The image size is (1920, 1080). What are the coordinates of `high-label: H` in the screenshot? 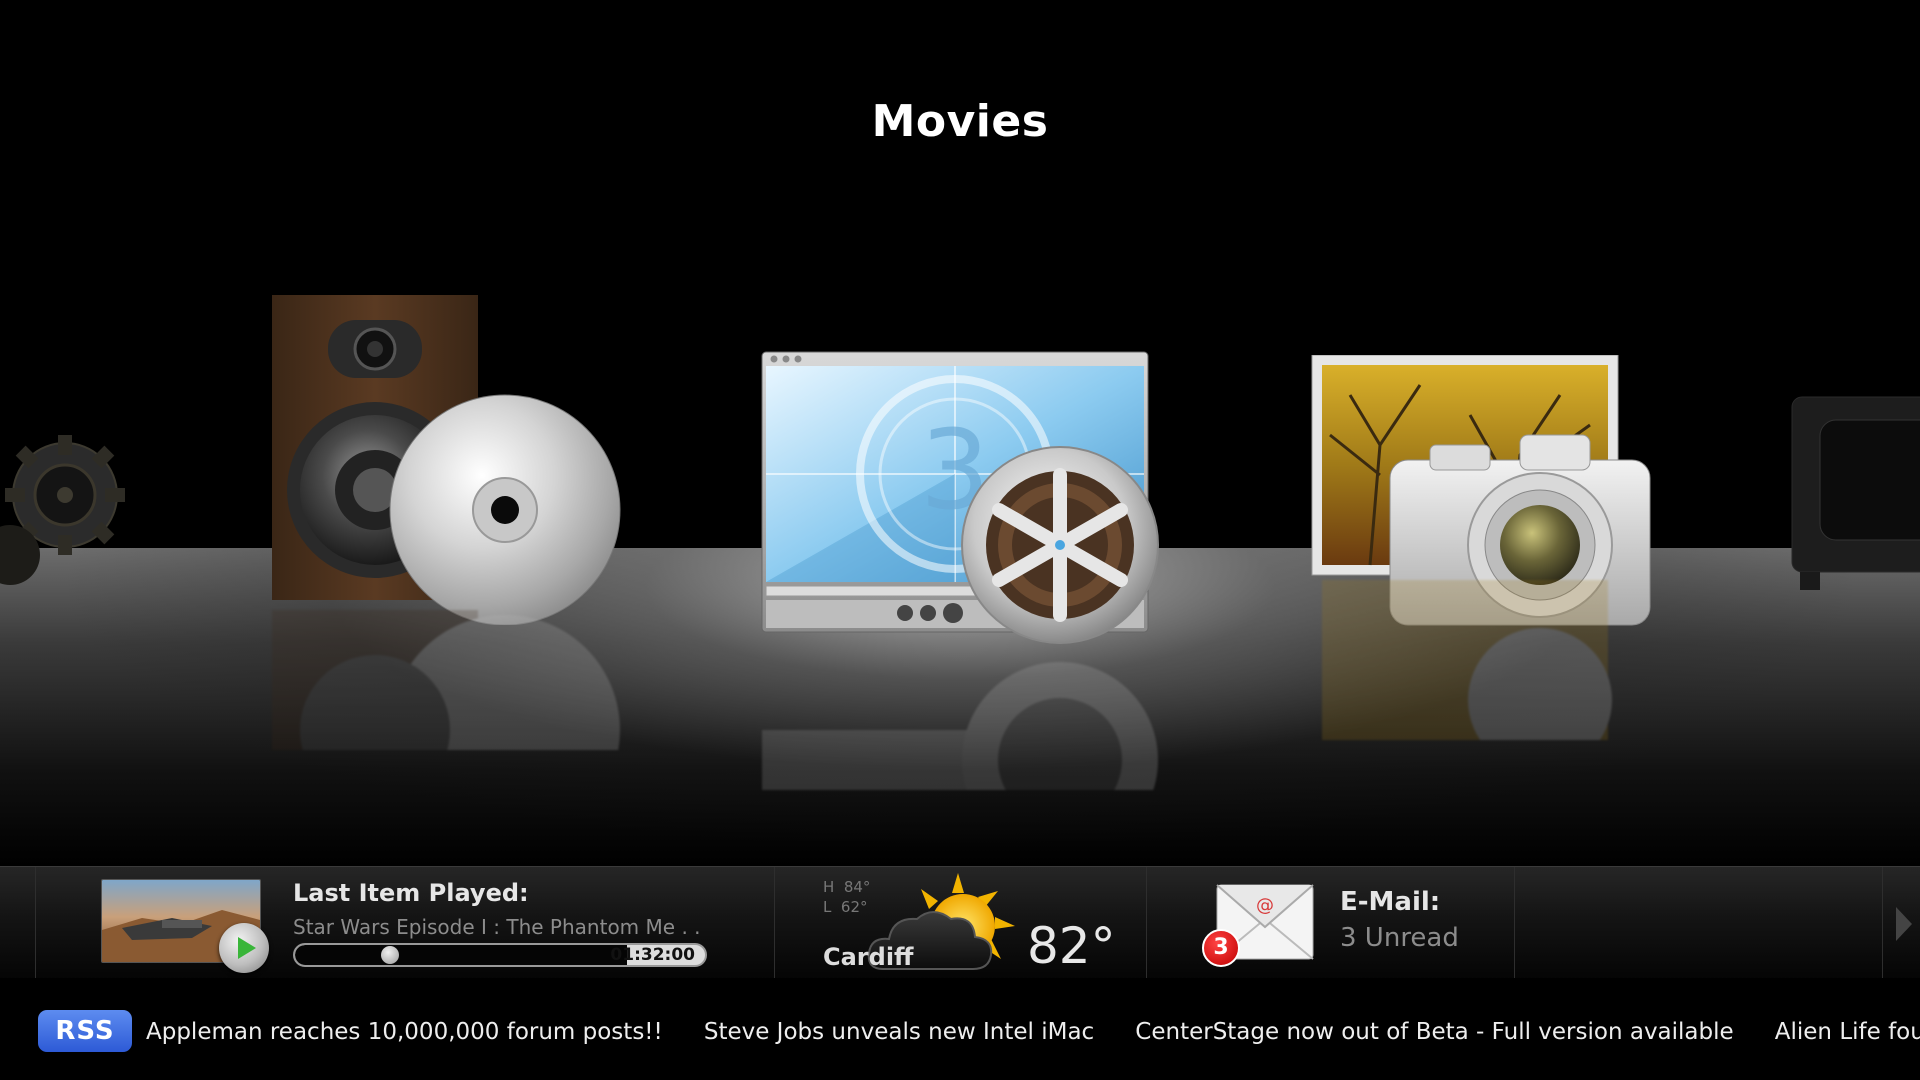 It's located at (829, 887).